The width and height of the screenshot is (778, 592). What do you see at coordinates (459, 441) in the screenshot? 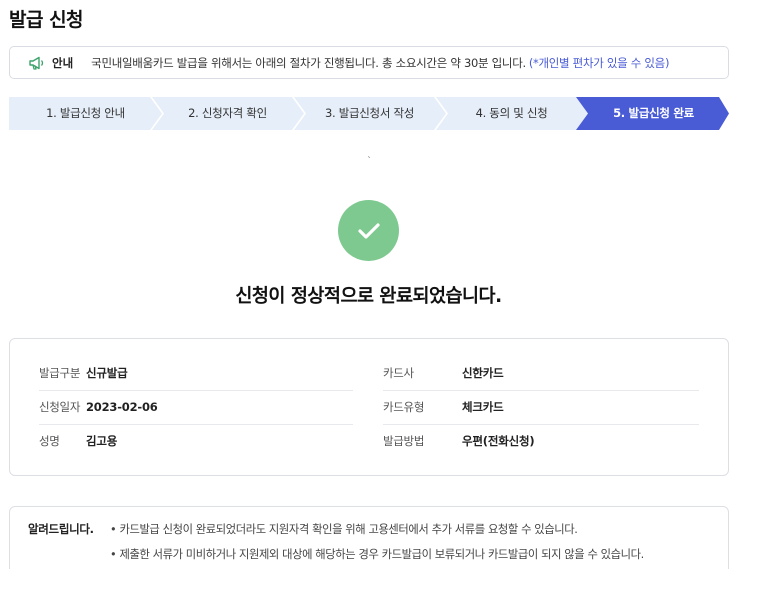
I see `detail-row-issue-method: 발급방법 우편(전화신청)` at bounding box center [459, 441].